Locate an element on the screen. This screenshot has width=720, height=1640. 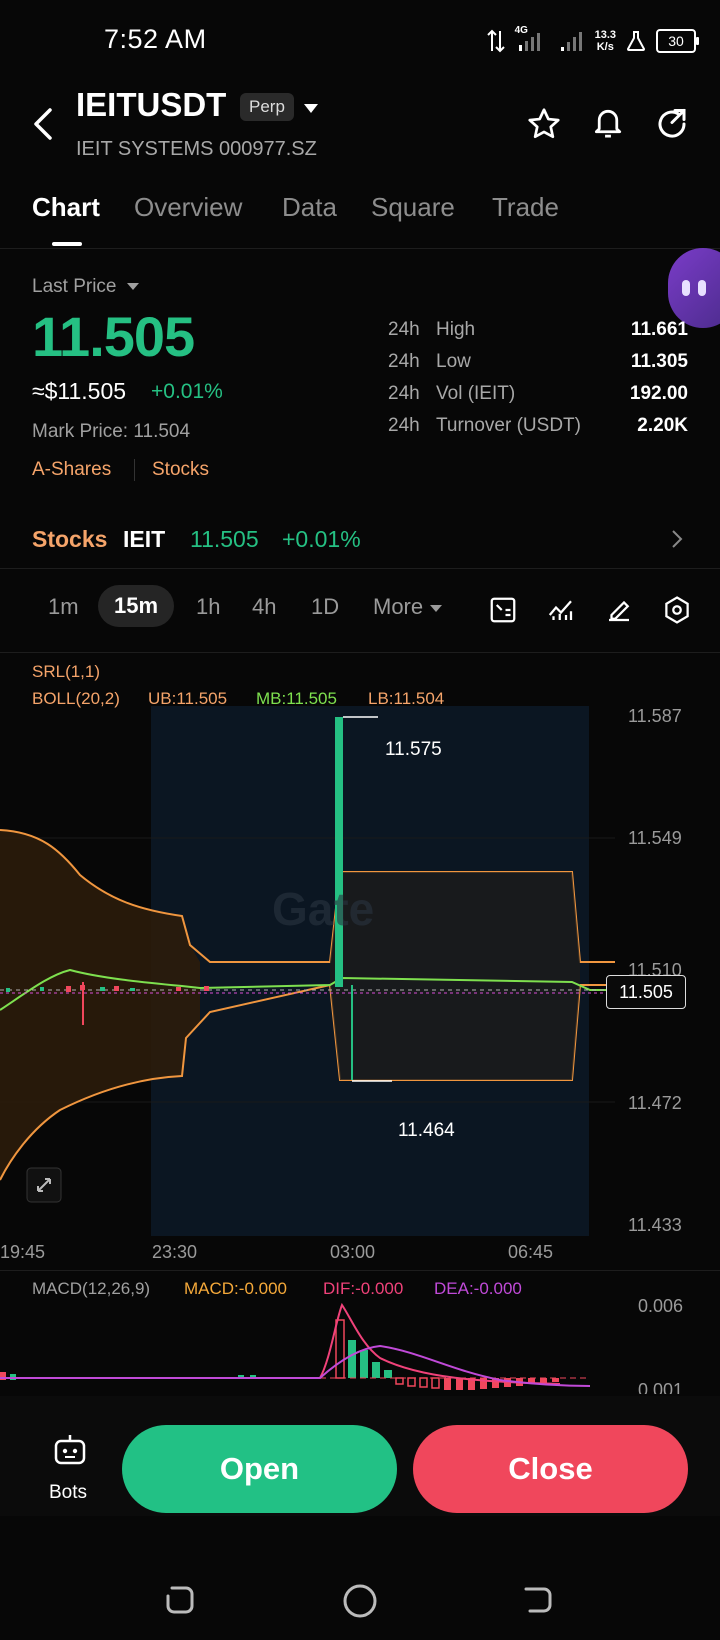
time-axis-label: 06:45 is located at coordinates (531, 1252).